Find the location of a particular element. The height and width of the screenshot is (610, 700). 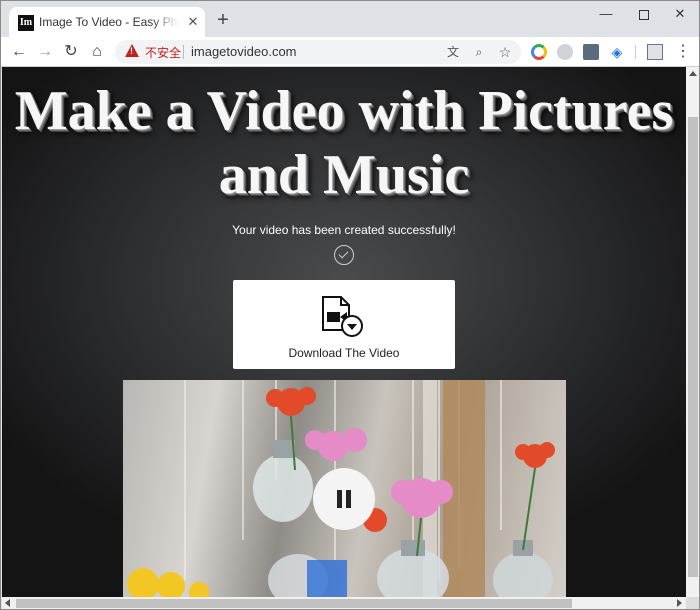

video-file-download-icon is located at coordinates (342, 316).